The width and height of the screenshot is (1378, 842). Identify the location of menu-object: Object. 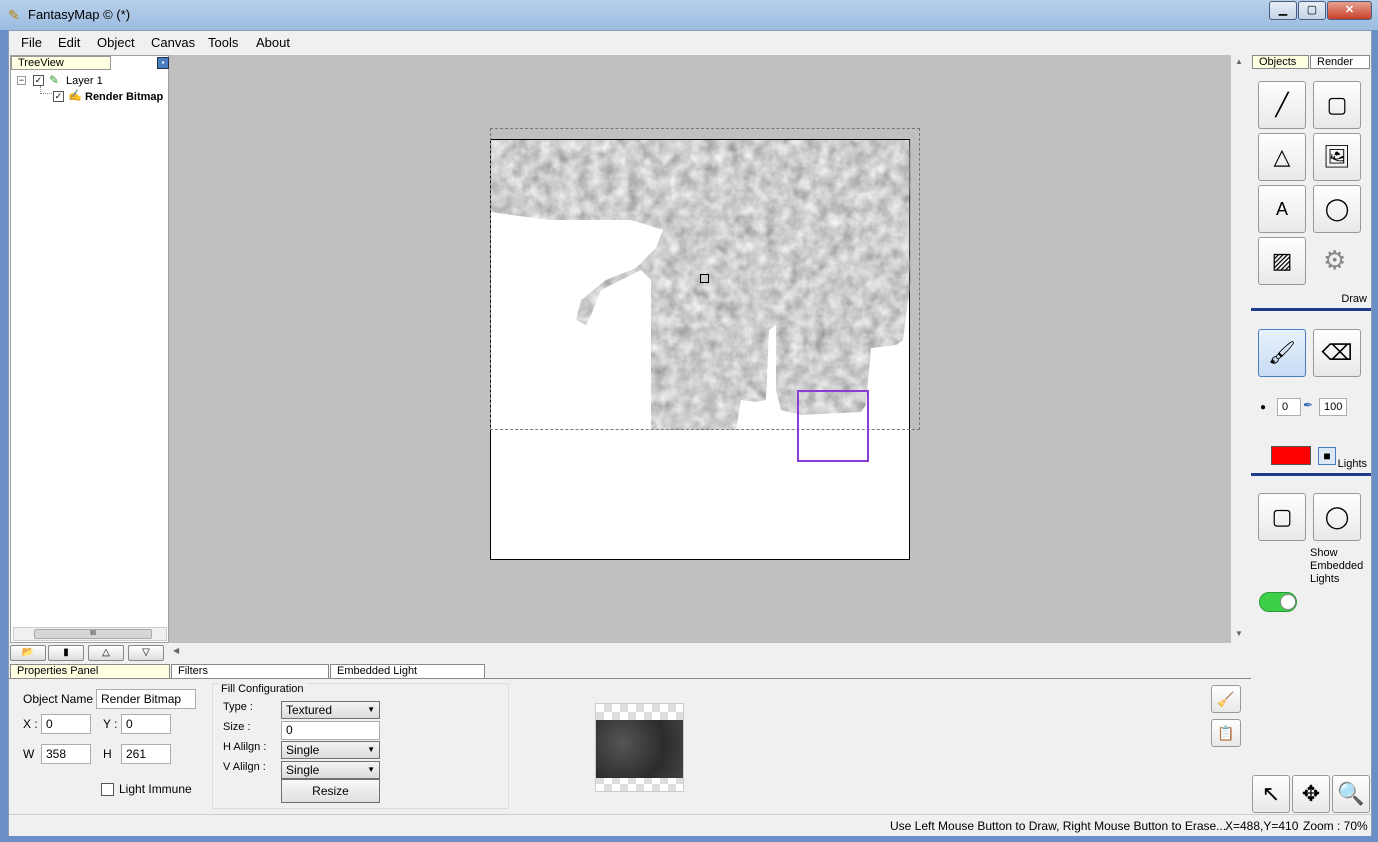
(116, 42).